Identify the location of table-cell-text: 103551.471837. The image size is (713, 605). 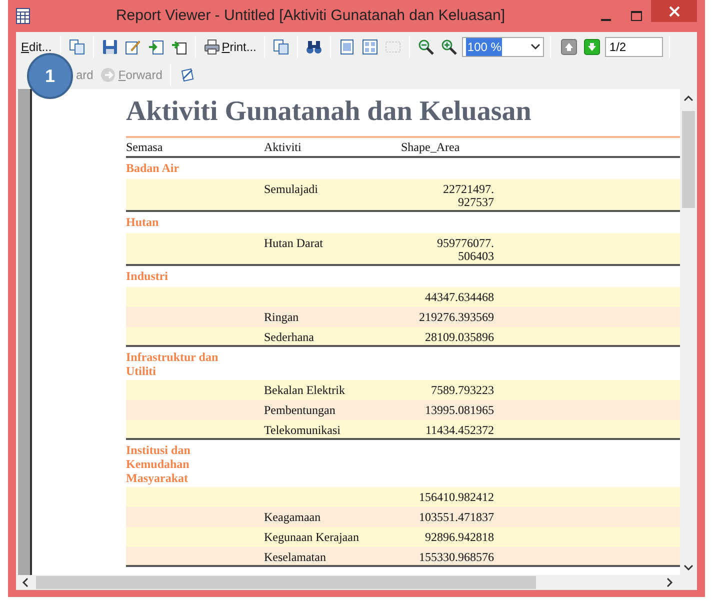
(456, 516).